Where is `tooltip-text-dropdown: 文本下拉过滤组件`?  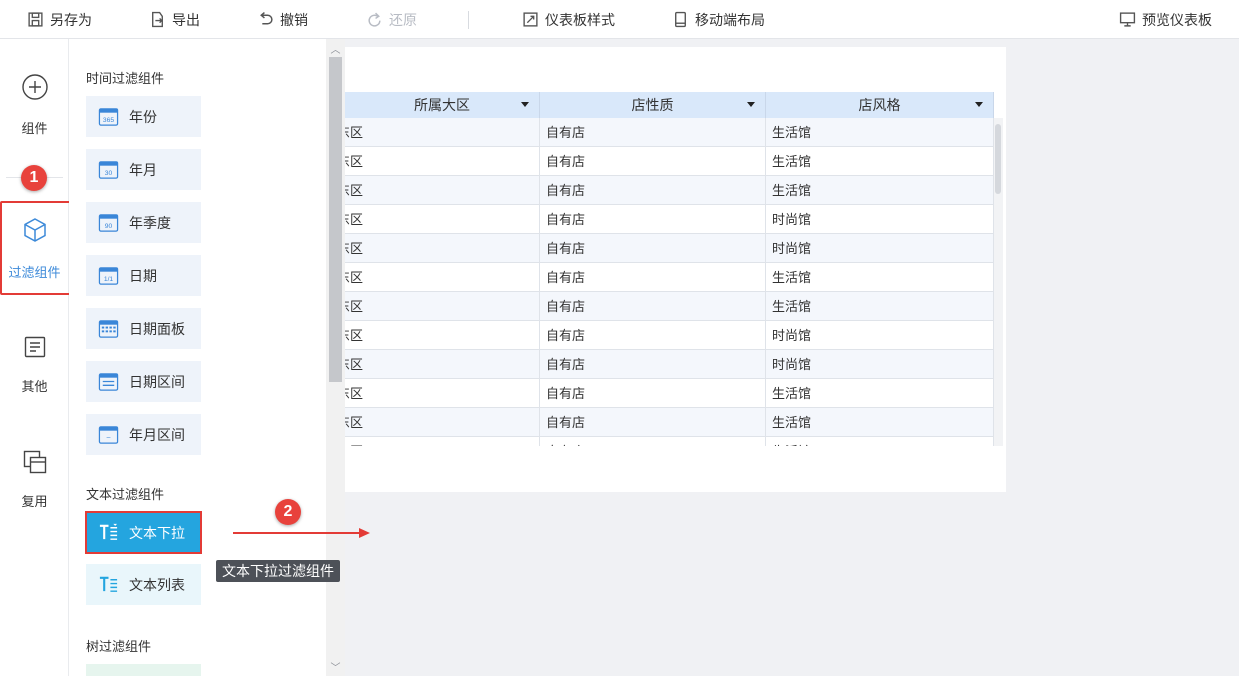 tooltip-text-dropdown: 文本下拉过滤组件 is located at coordinates (278, 571).